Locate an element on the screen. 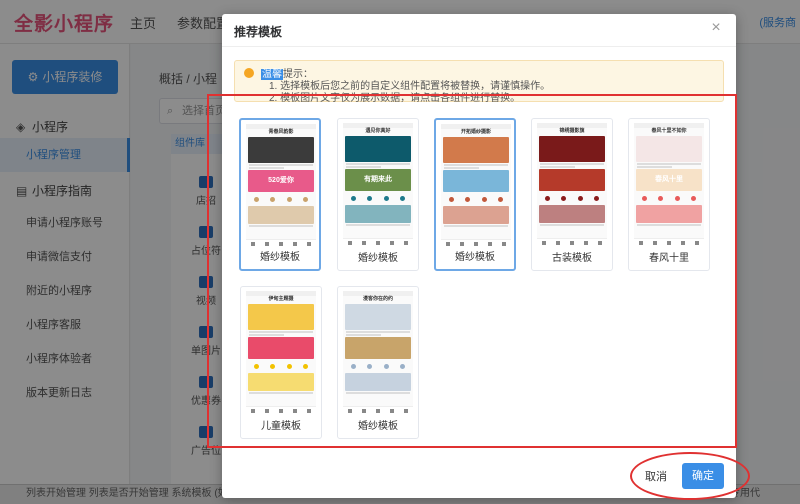 This screenshot has height=504, width=800. template-preview-banner: 春风十里 is located at coordinates (669, 180).